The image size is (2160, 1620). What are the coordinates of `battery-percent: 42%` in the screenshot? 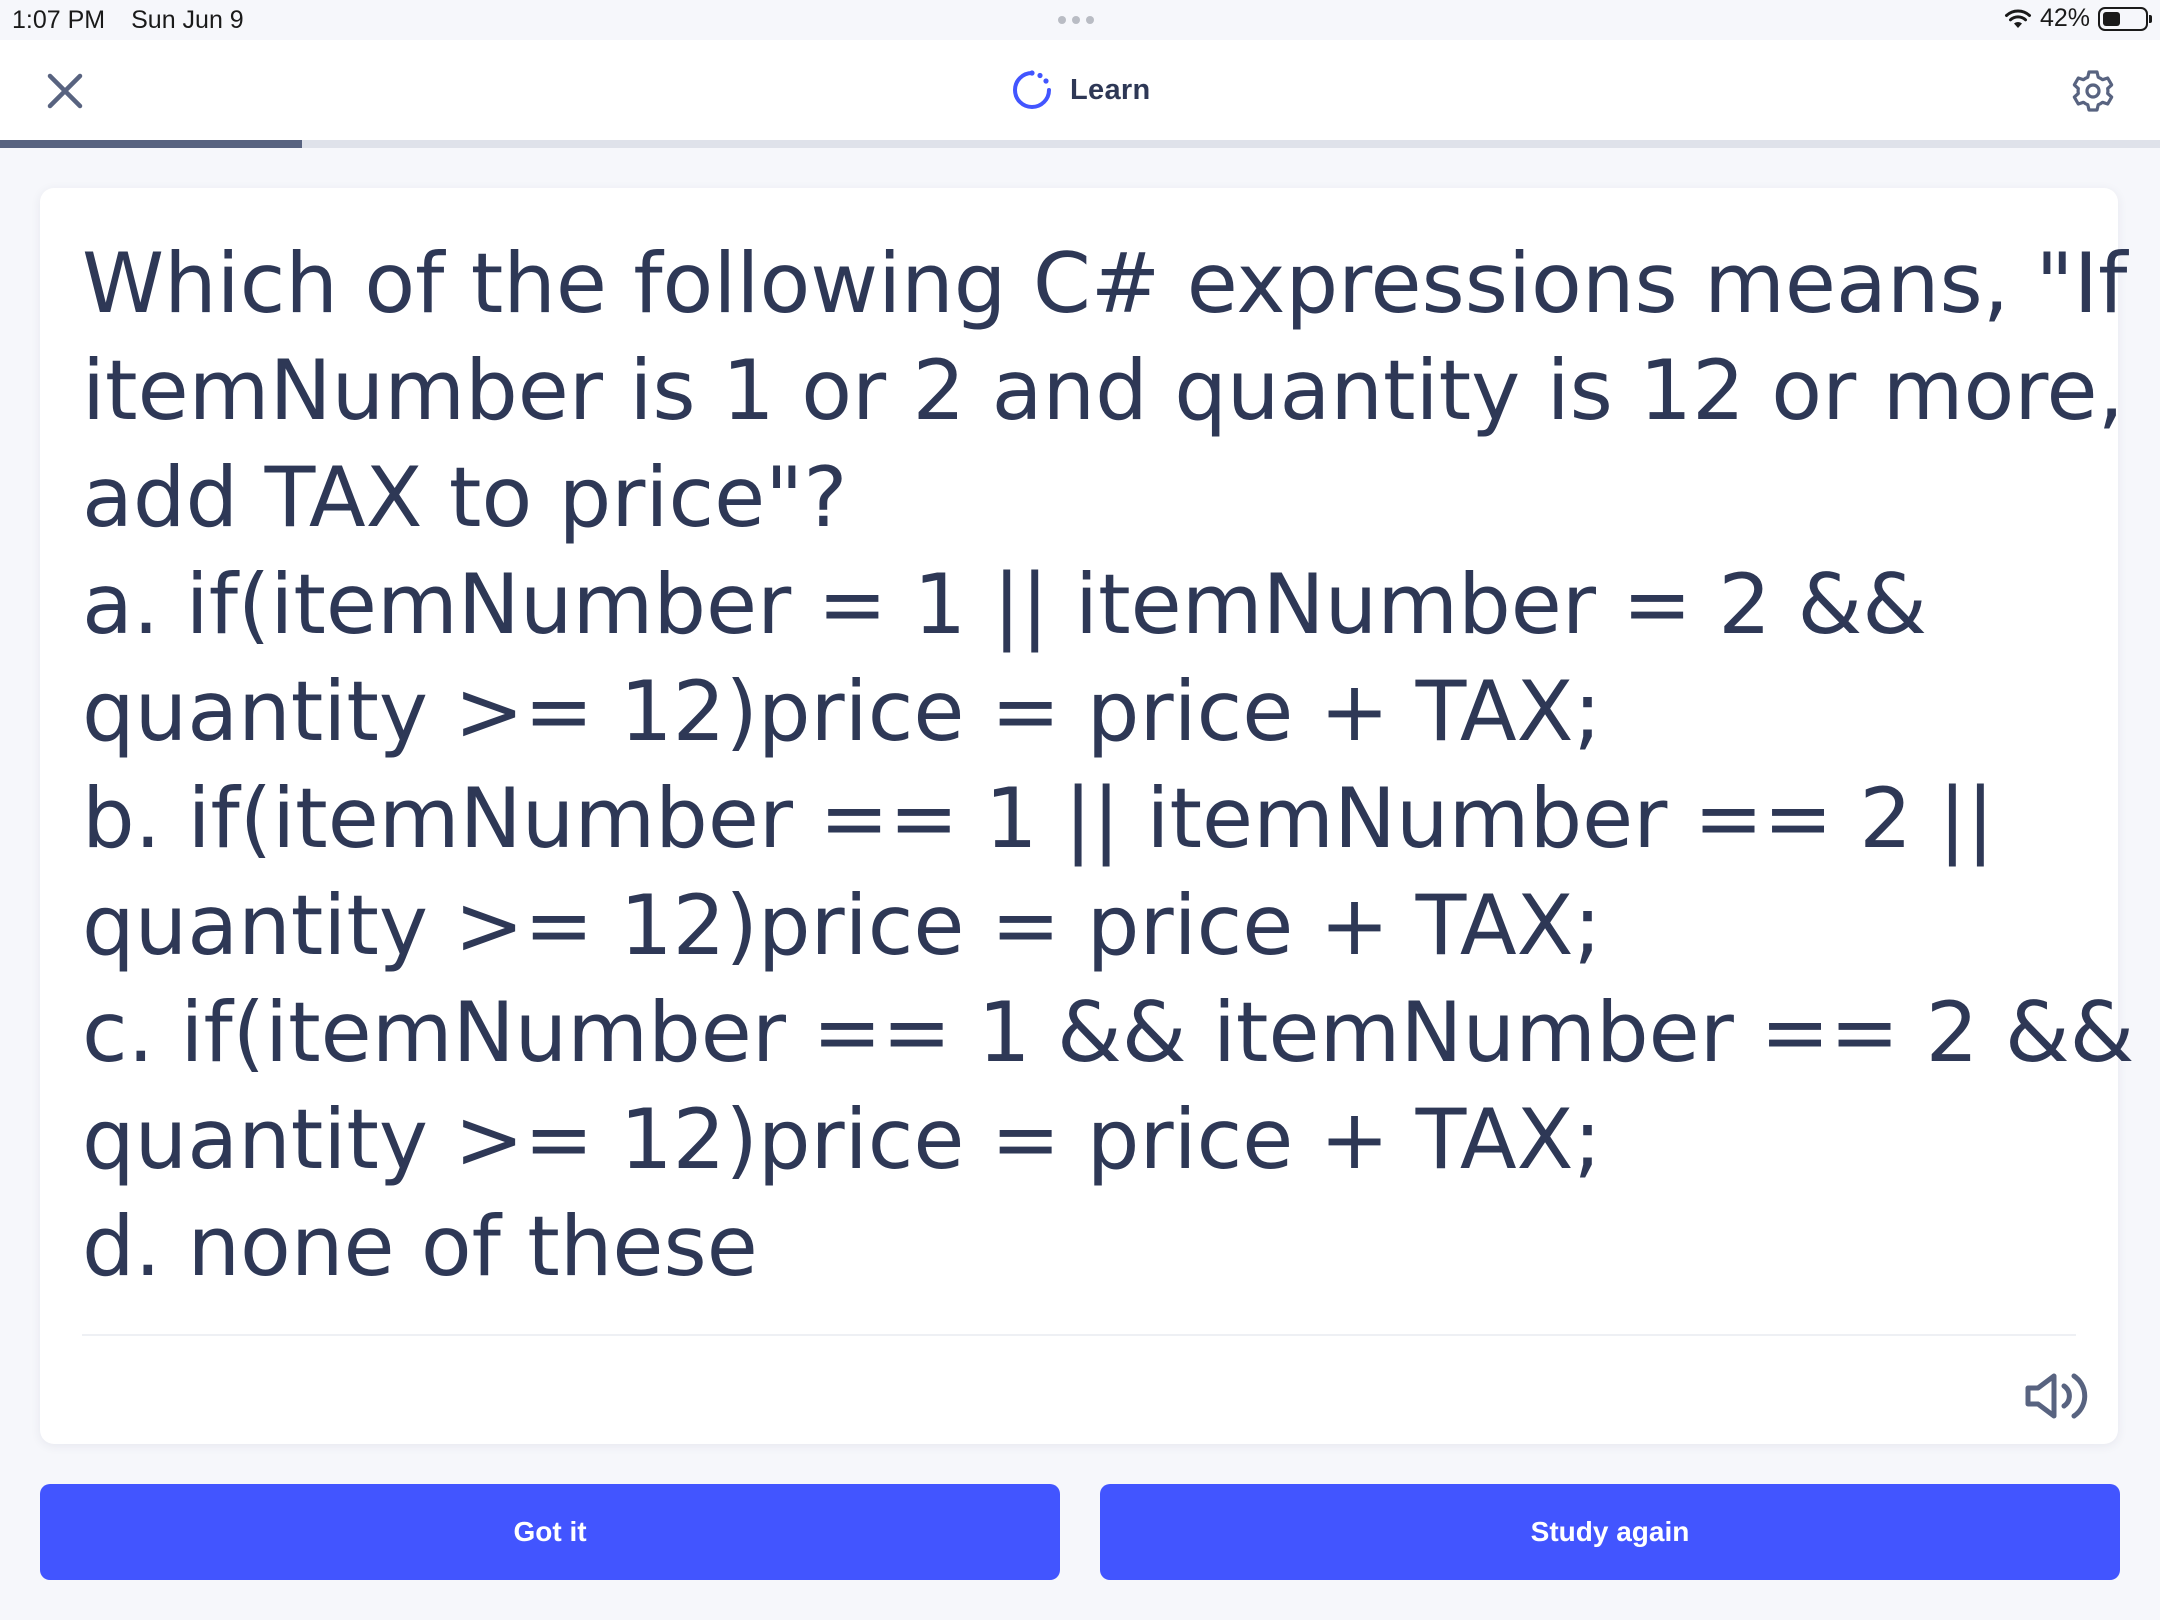 It's located at (2064, 18).